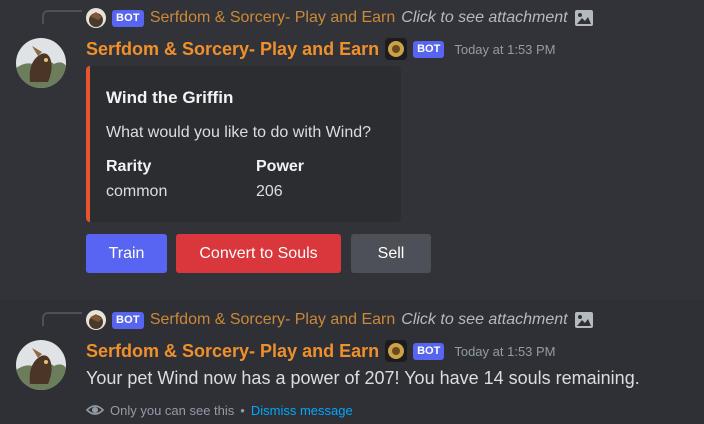  I want to click on train-button: Train, so click(126, 253).